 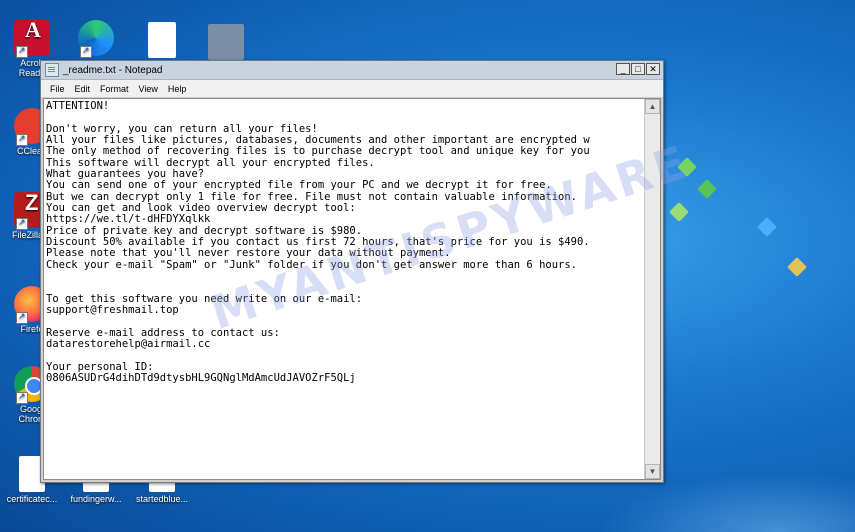 I want to click on acrobat-icon, so click(x=32, y=39).